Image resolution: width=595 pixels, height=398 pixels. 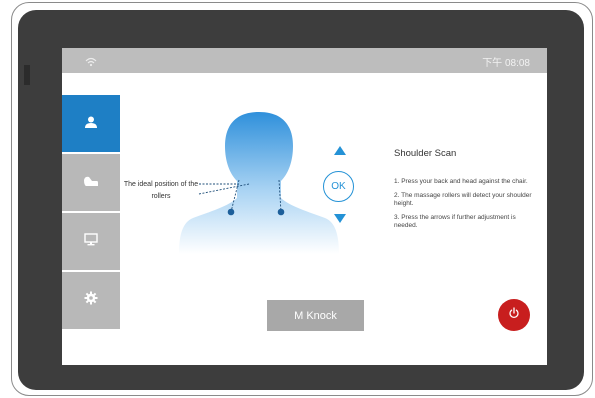 I want to click on power-icon, so click(x=514, y=315).